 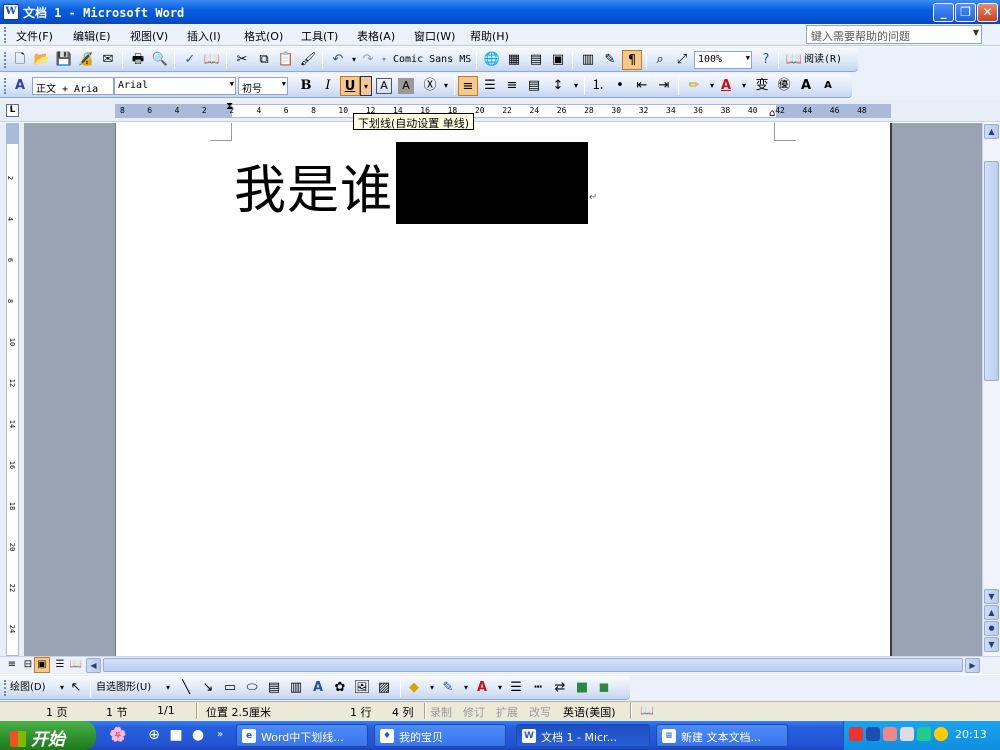 I want to click on tray-add-icon, so click(x=941, y=734).